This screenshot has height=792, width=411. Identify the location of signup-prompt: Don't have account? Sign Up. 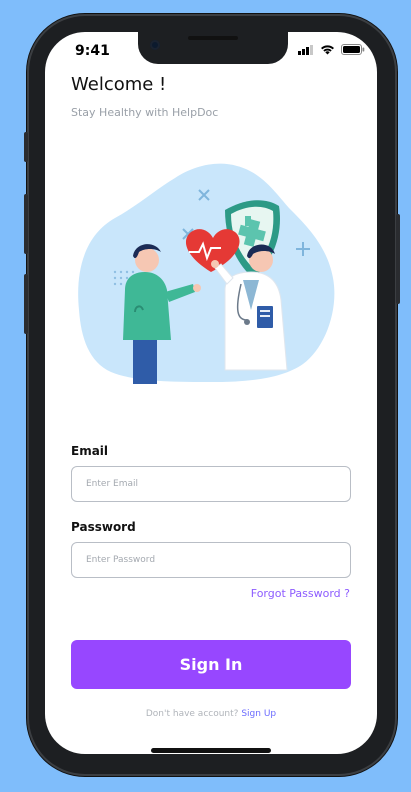
(211, 714).